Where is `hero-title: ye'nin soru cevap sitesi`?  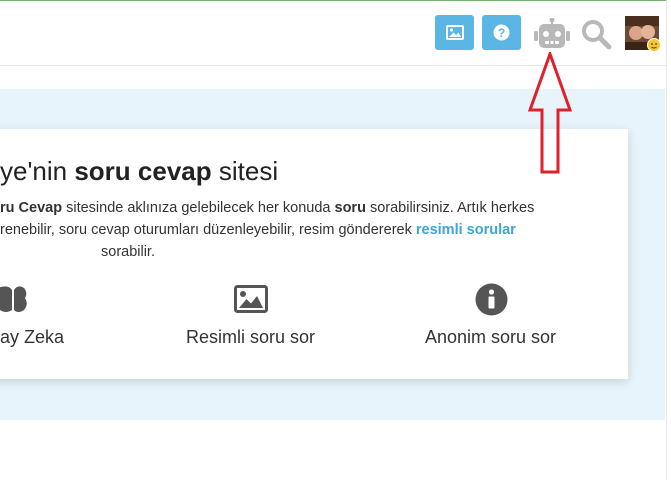
hero-title: ye'nin soru cevap sitesi is located at coordinates (139, 171).